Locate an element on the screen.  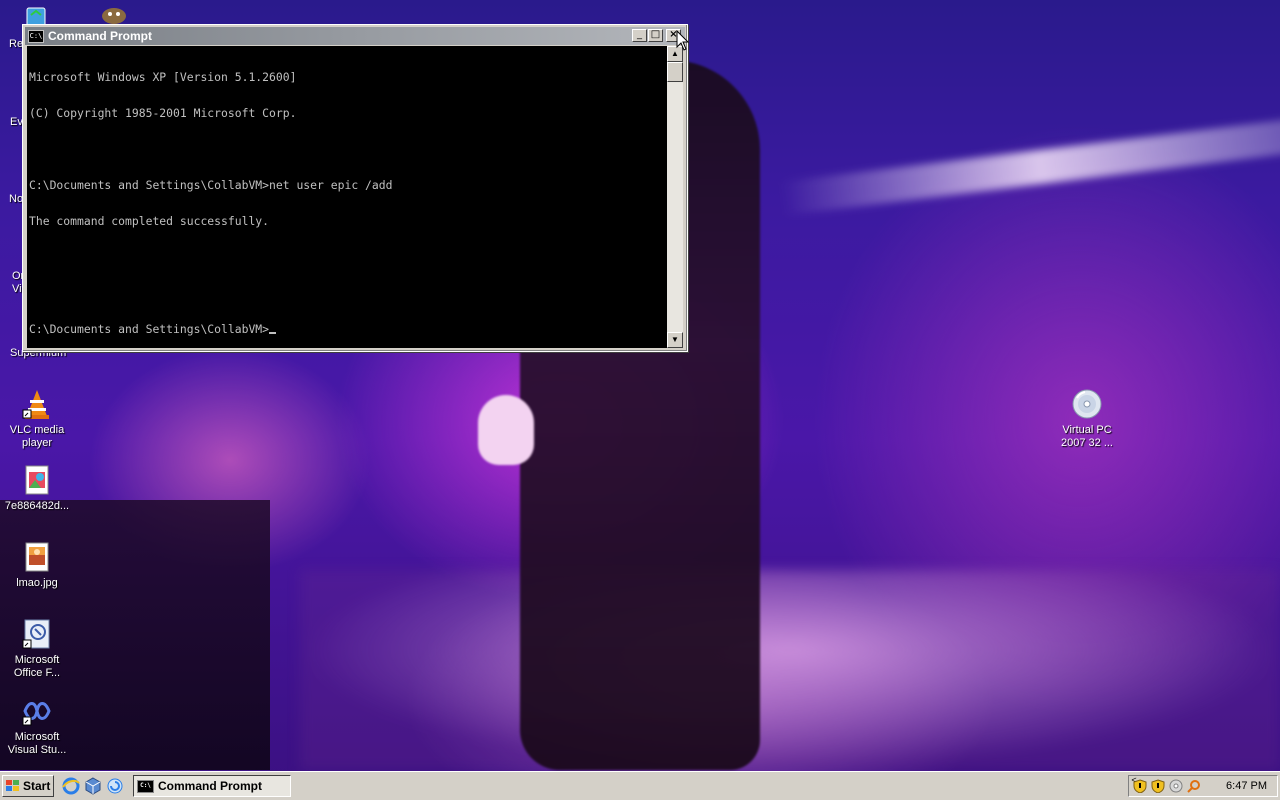
window-titlebar: C:\ Command Prompt _ □ × is located at coordinates (355, 36).